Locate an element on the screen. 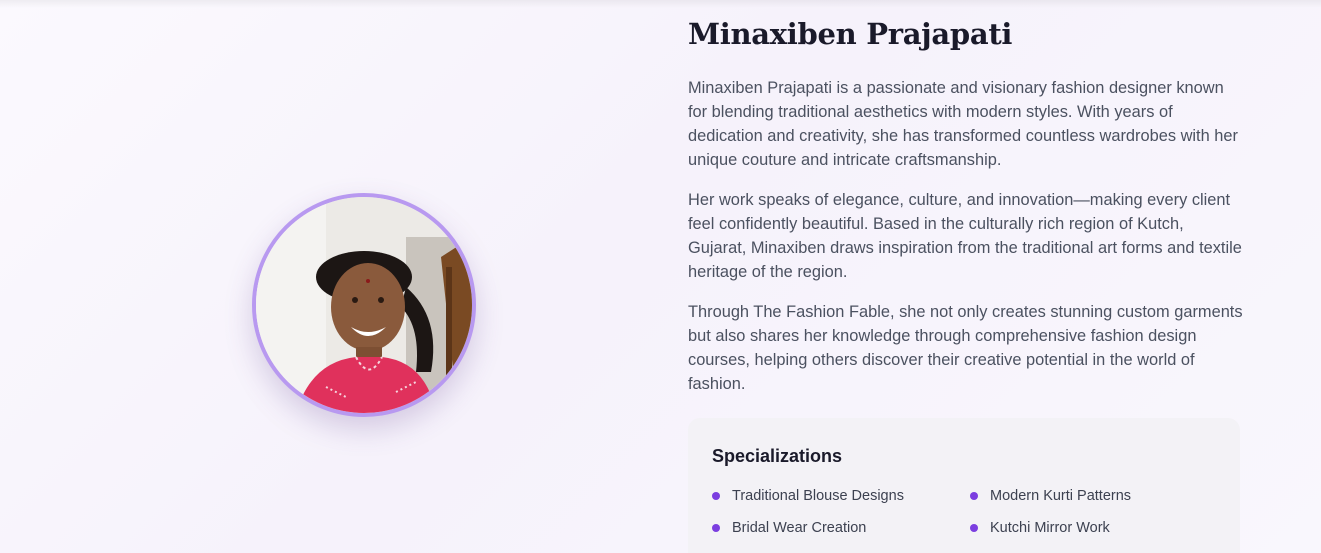 Image resolution: width=1321 pixels, height=553 pixels. designer-photo is located at coordinates (364, 305).